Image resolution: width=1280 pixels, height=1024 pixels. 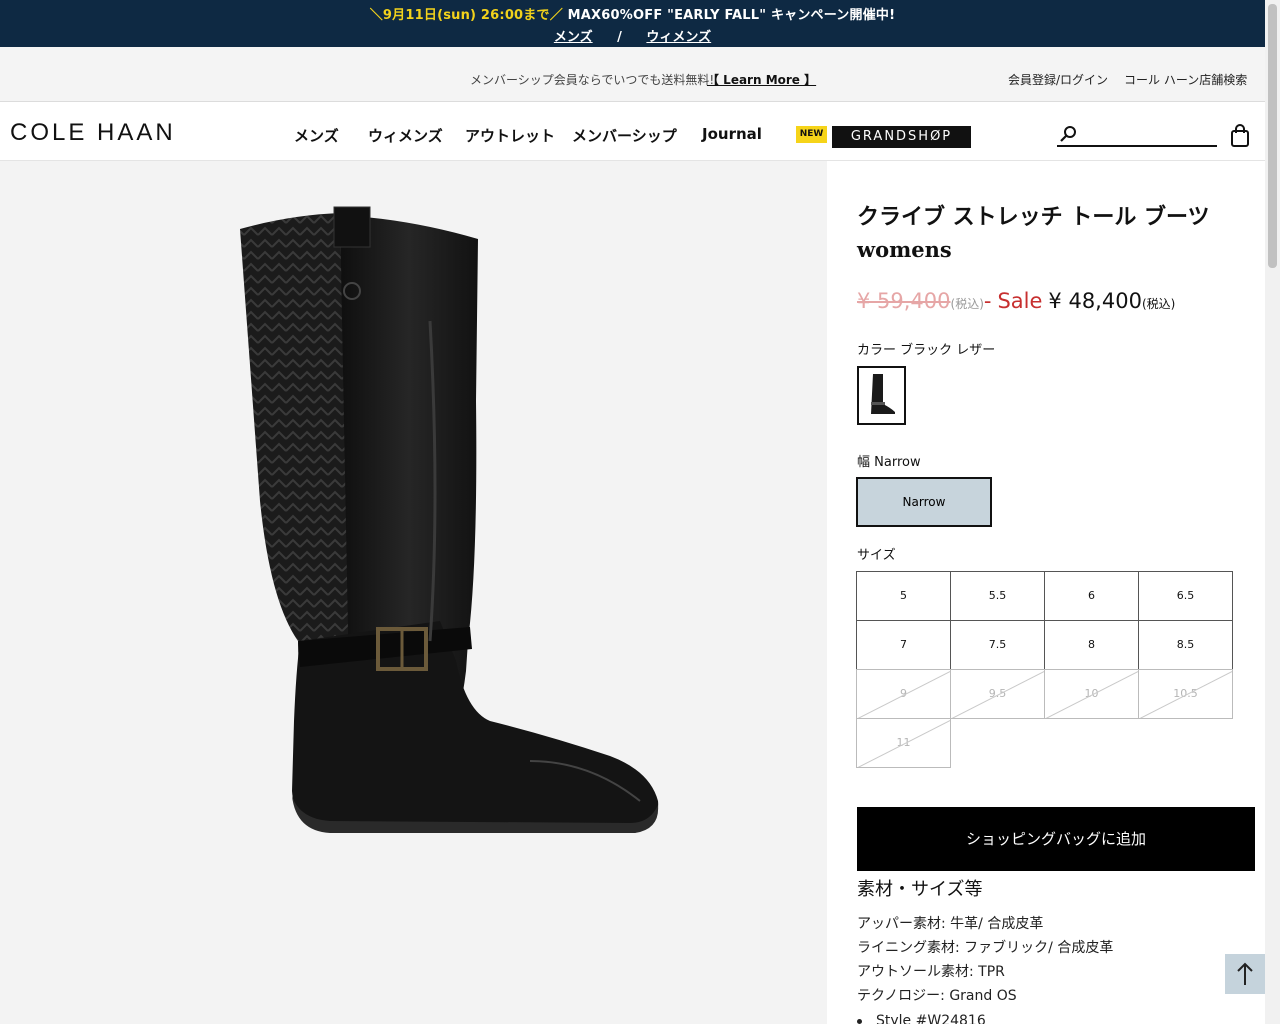 I want to click on back-to-top-button, so click(x=1245, y=974).